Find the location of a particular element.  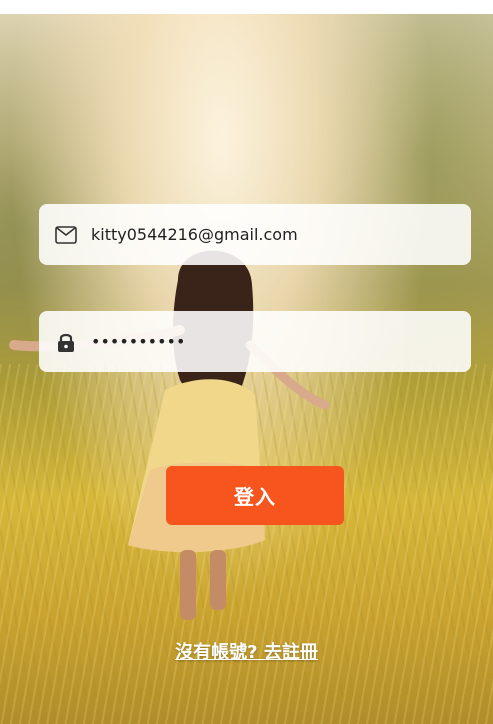

email-field: kitty0544216@gmail.com is located at coordinates (255, 234).